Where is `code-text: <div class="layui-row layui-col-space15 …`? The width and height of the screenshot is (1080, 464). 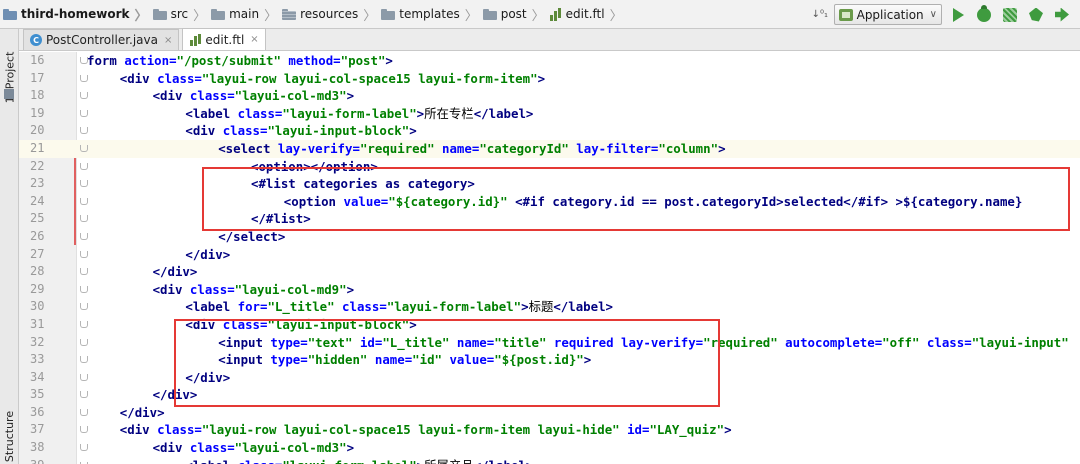
code-text: <div class="layui-row layui-col-space15 … is located at coordinates (425, 430).